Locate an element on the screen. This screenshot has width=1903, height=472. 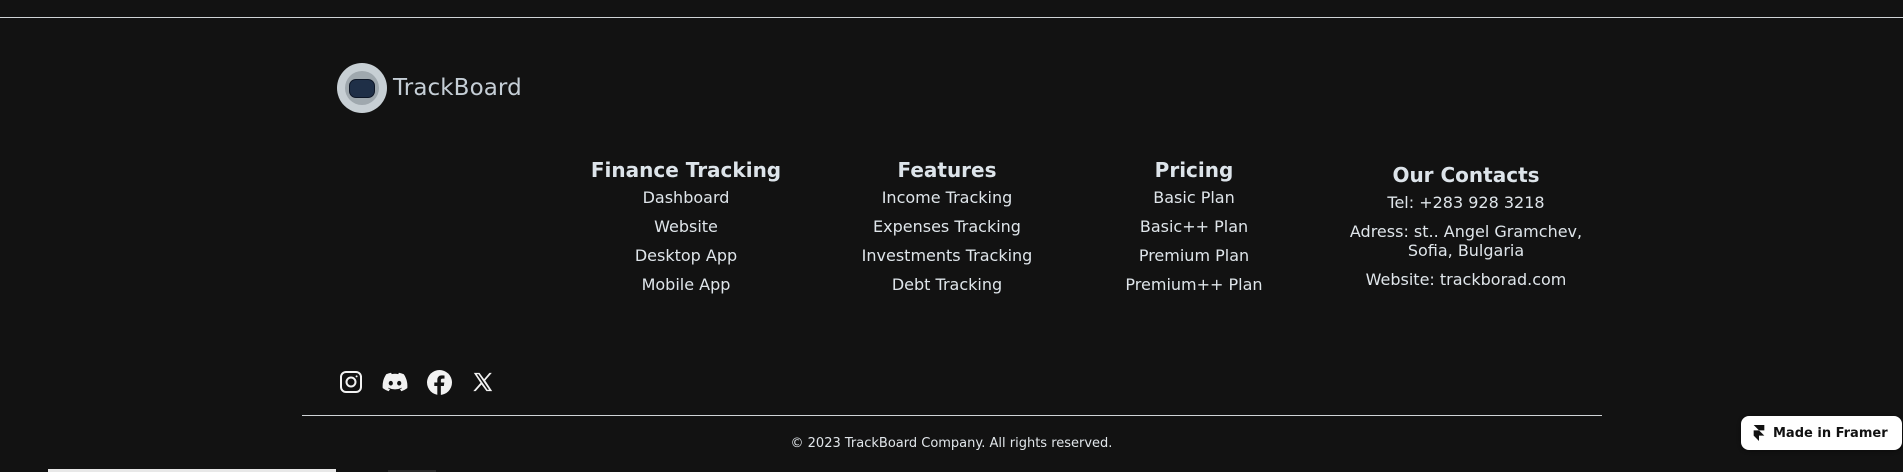
made-in-framer-label: Made in Framer is located at coordinates (1830, 433).